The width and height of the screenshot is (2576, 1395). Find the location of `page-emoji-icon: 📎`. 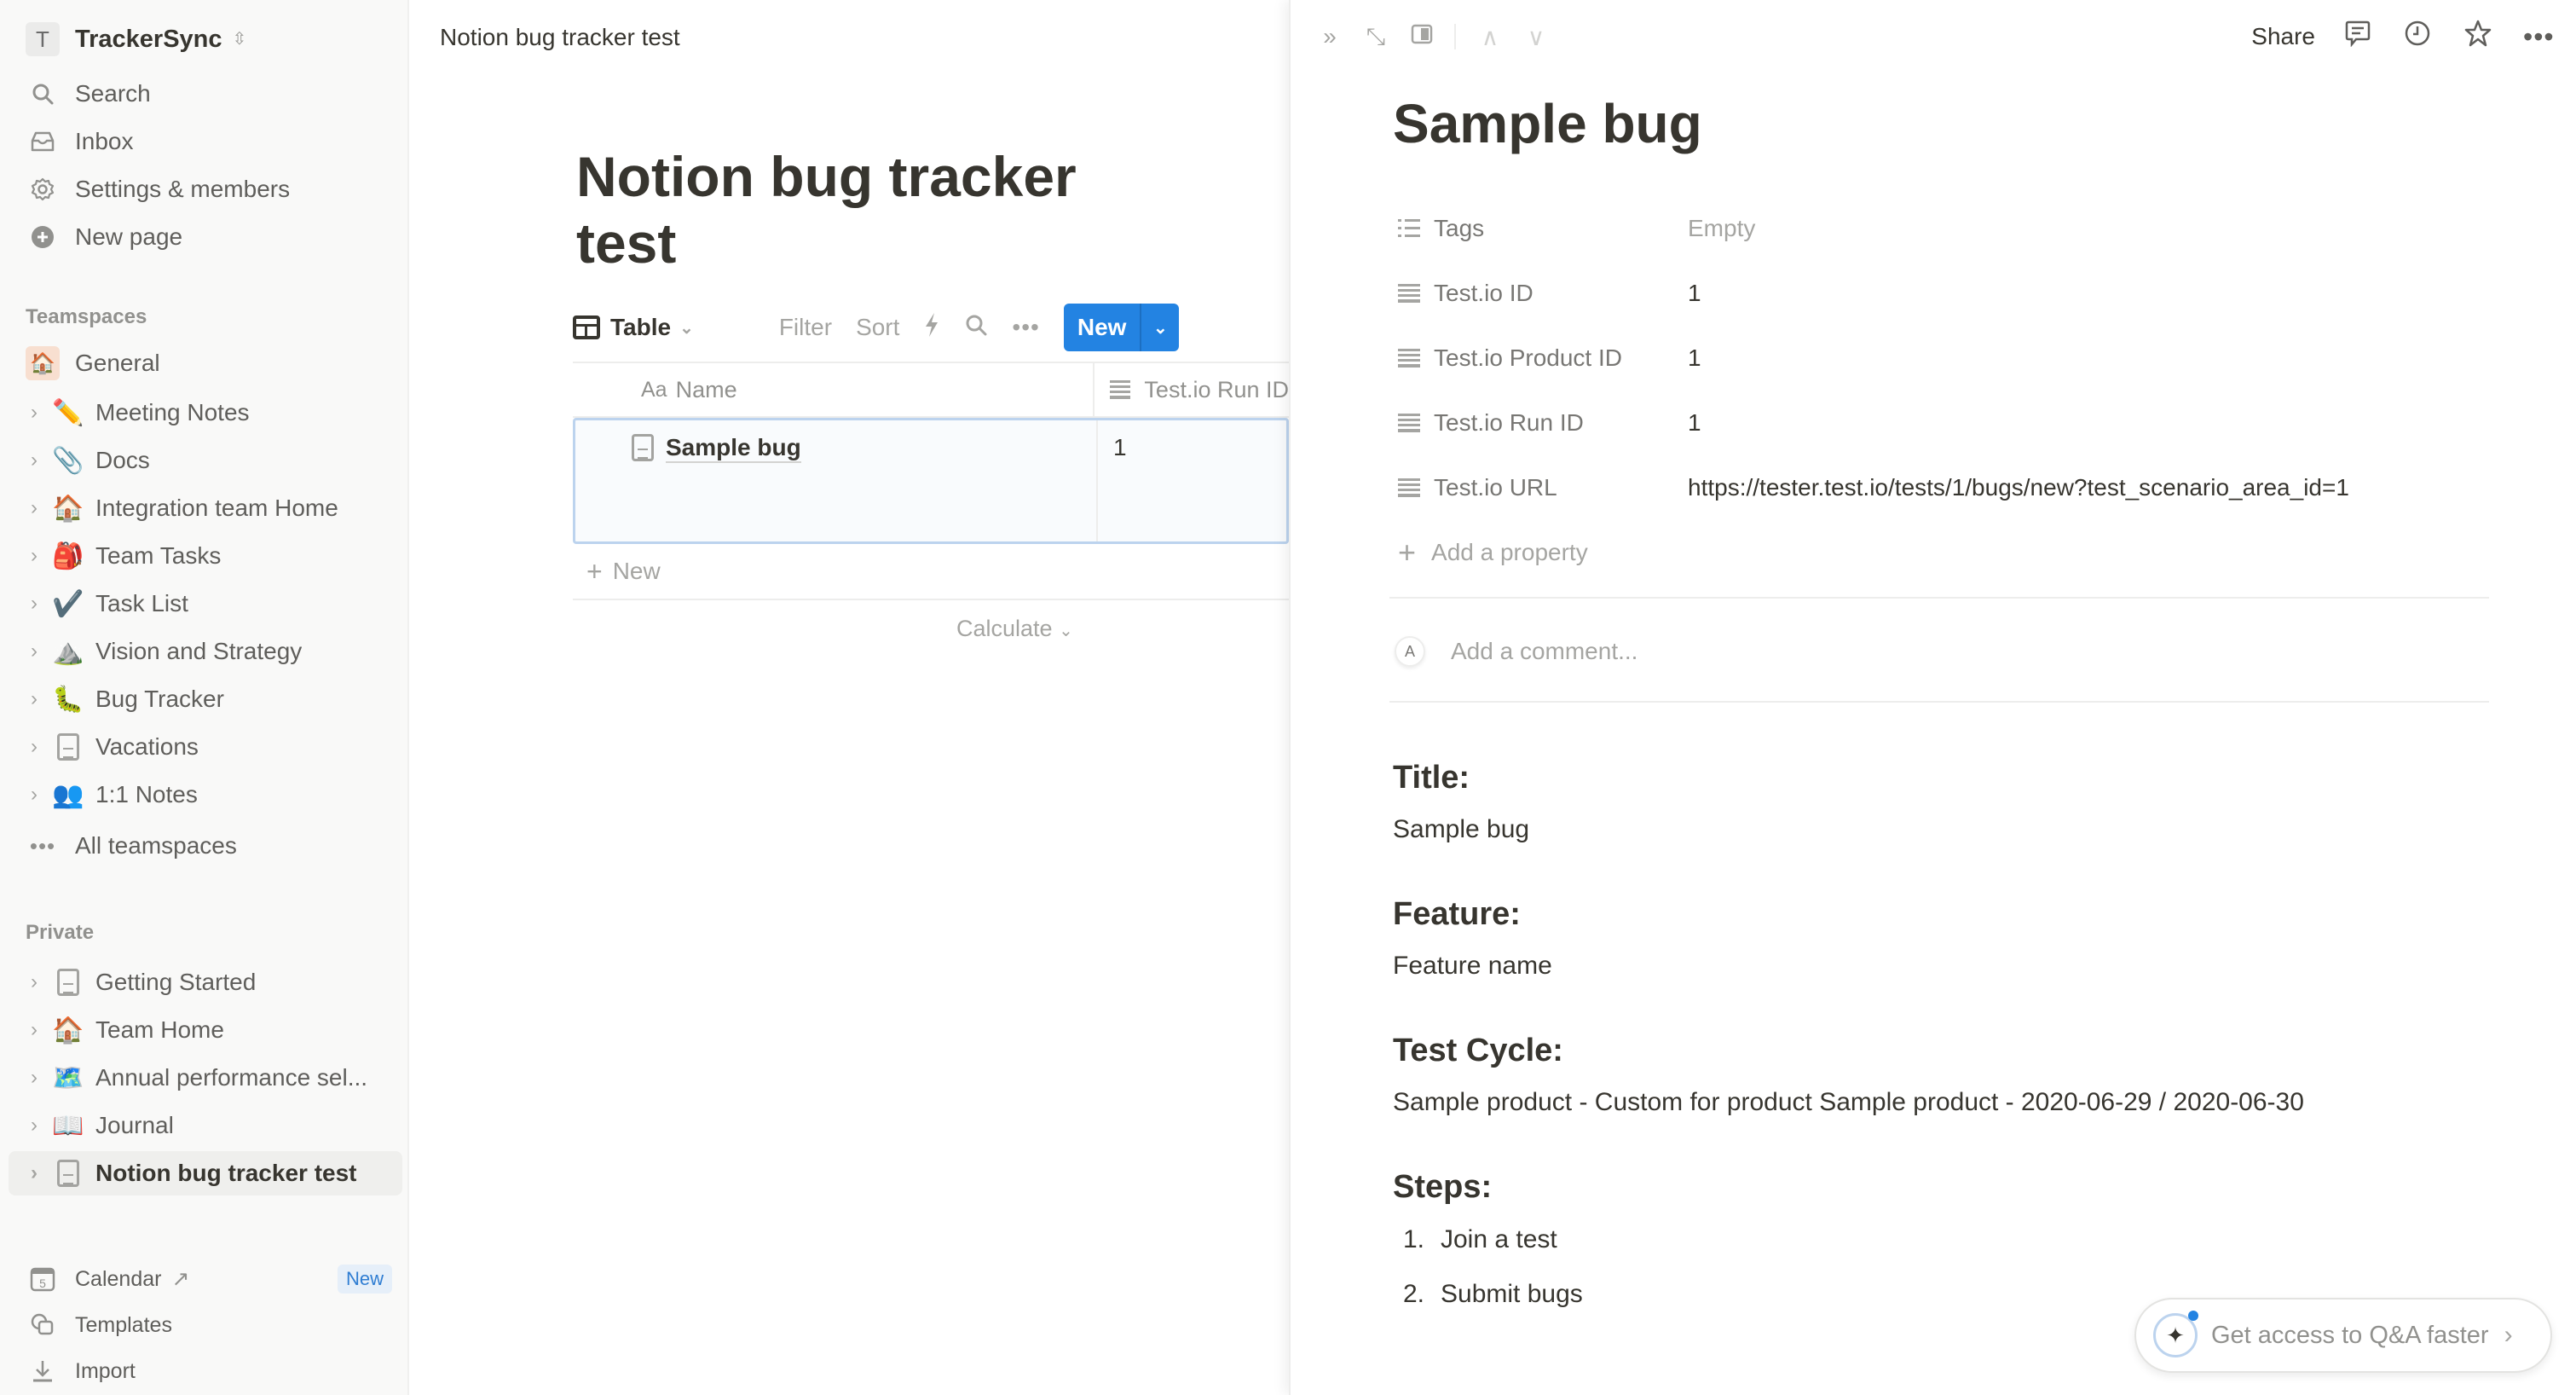

page-emoji-icon: 📎 is located at coordinates (68, 460).